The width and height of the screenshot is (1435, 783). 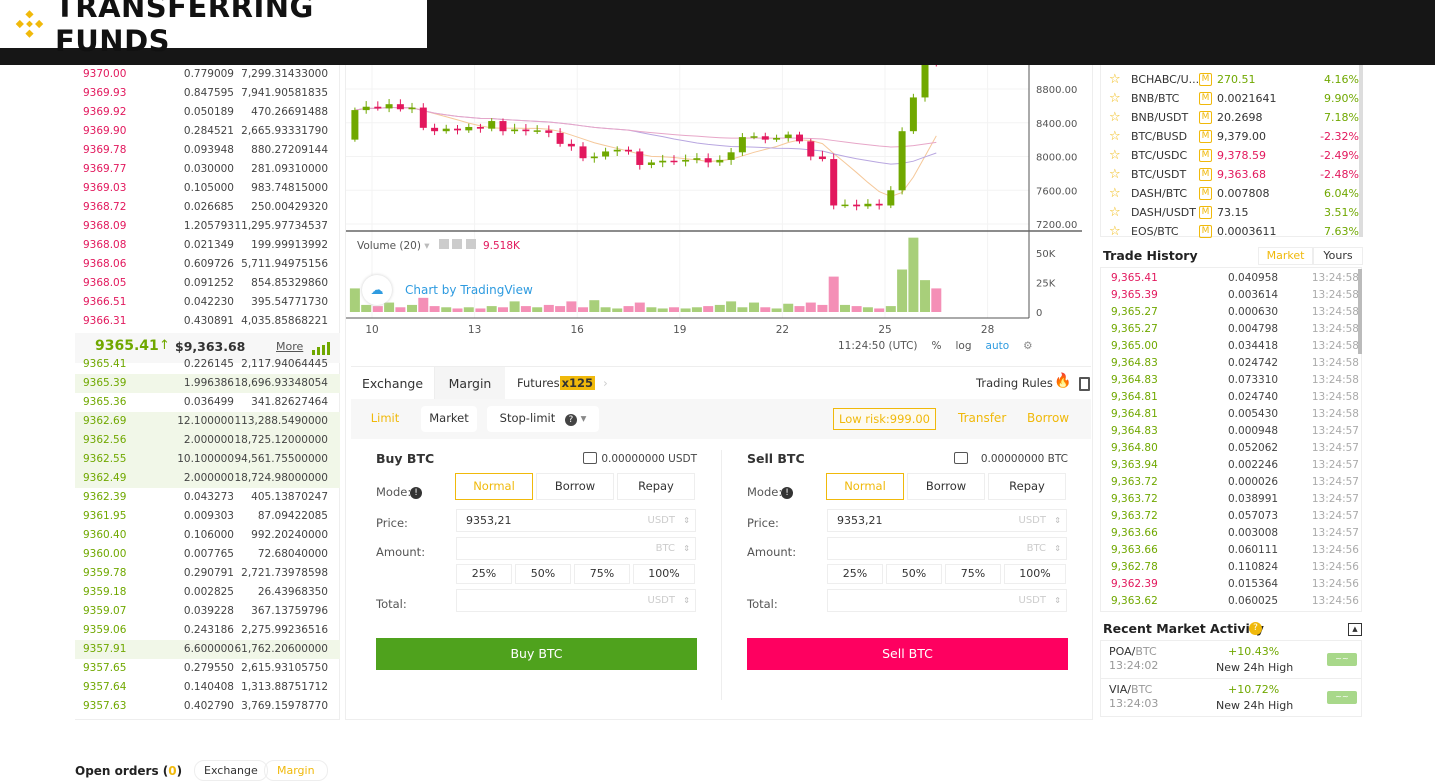 I want to click on bid-row: 9359.78 0.290791 2,721.73978598, so click(x=207, y=573).